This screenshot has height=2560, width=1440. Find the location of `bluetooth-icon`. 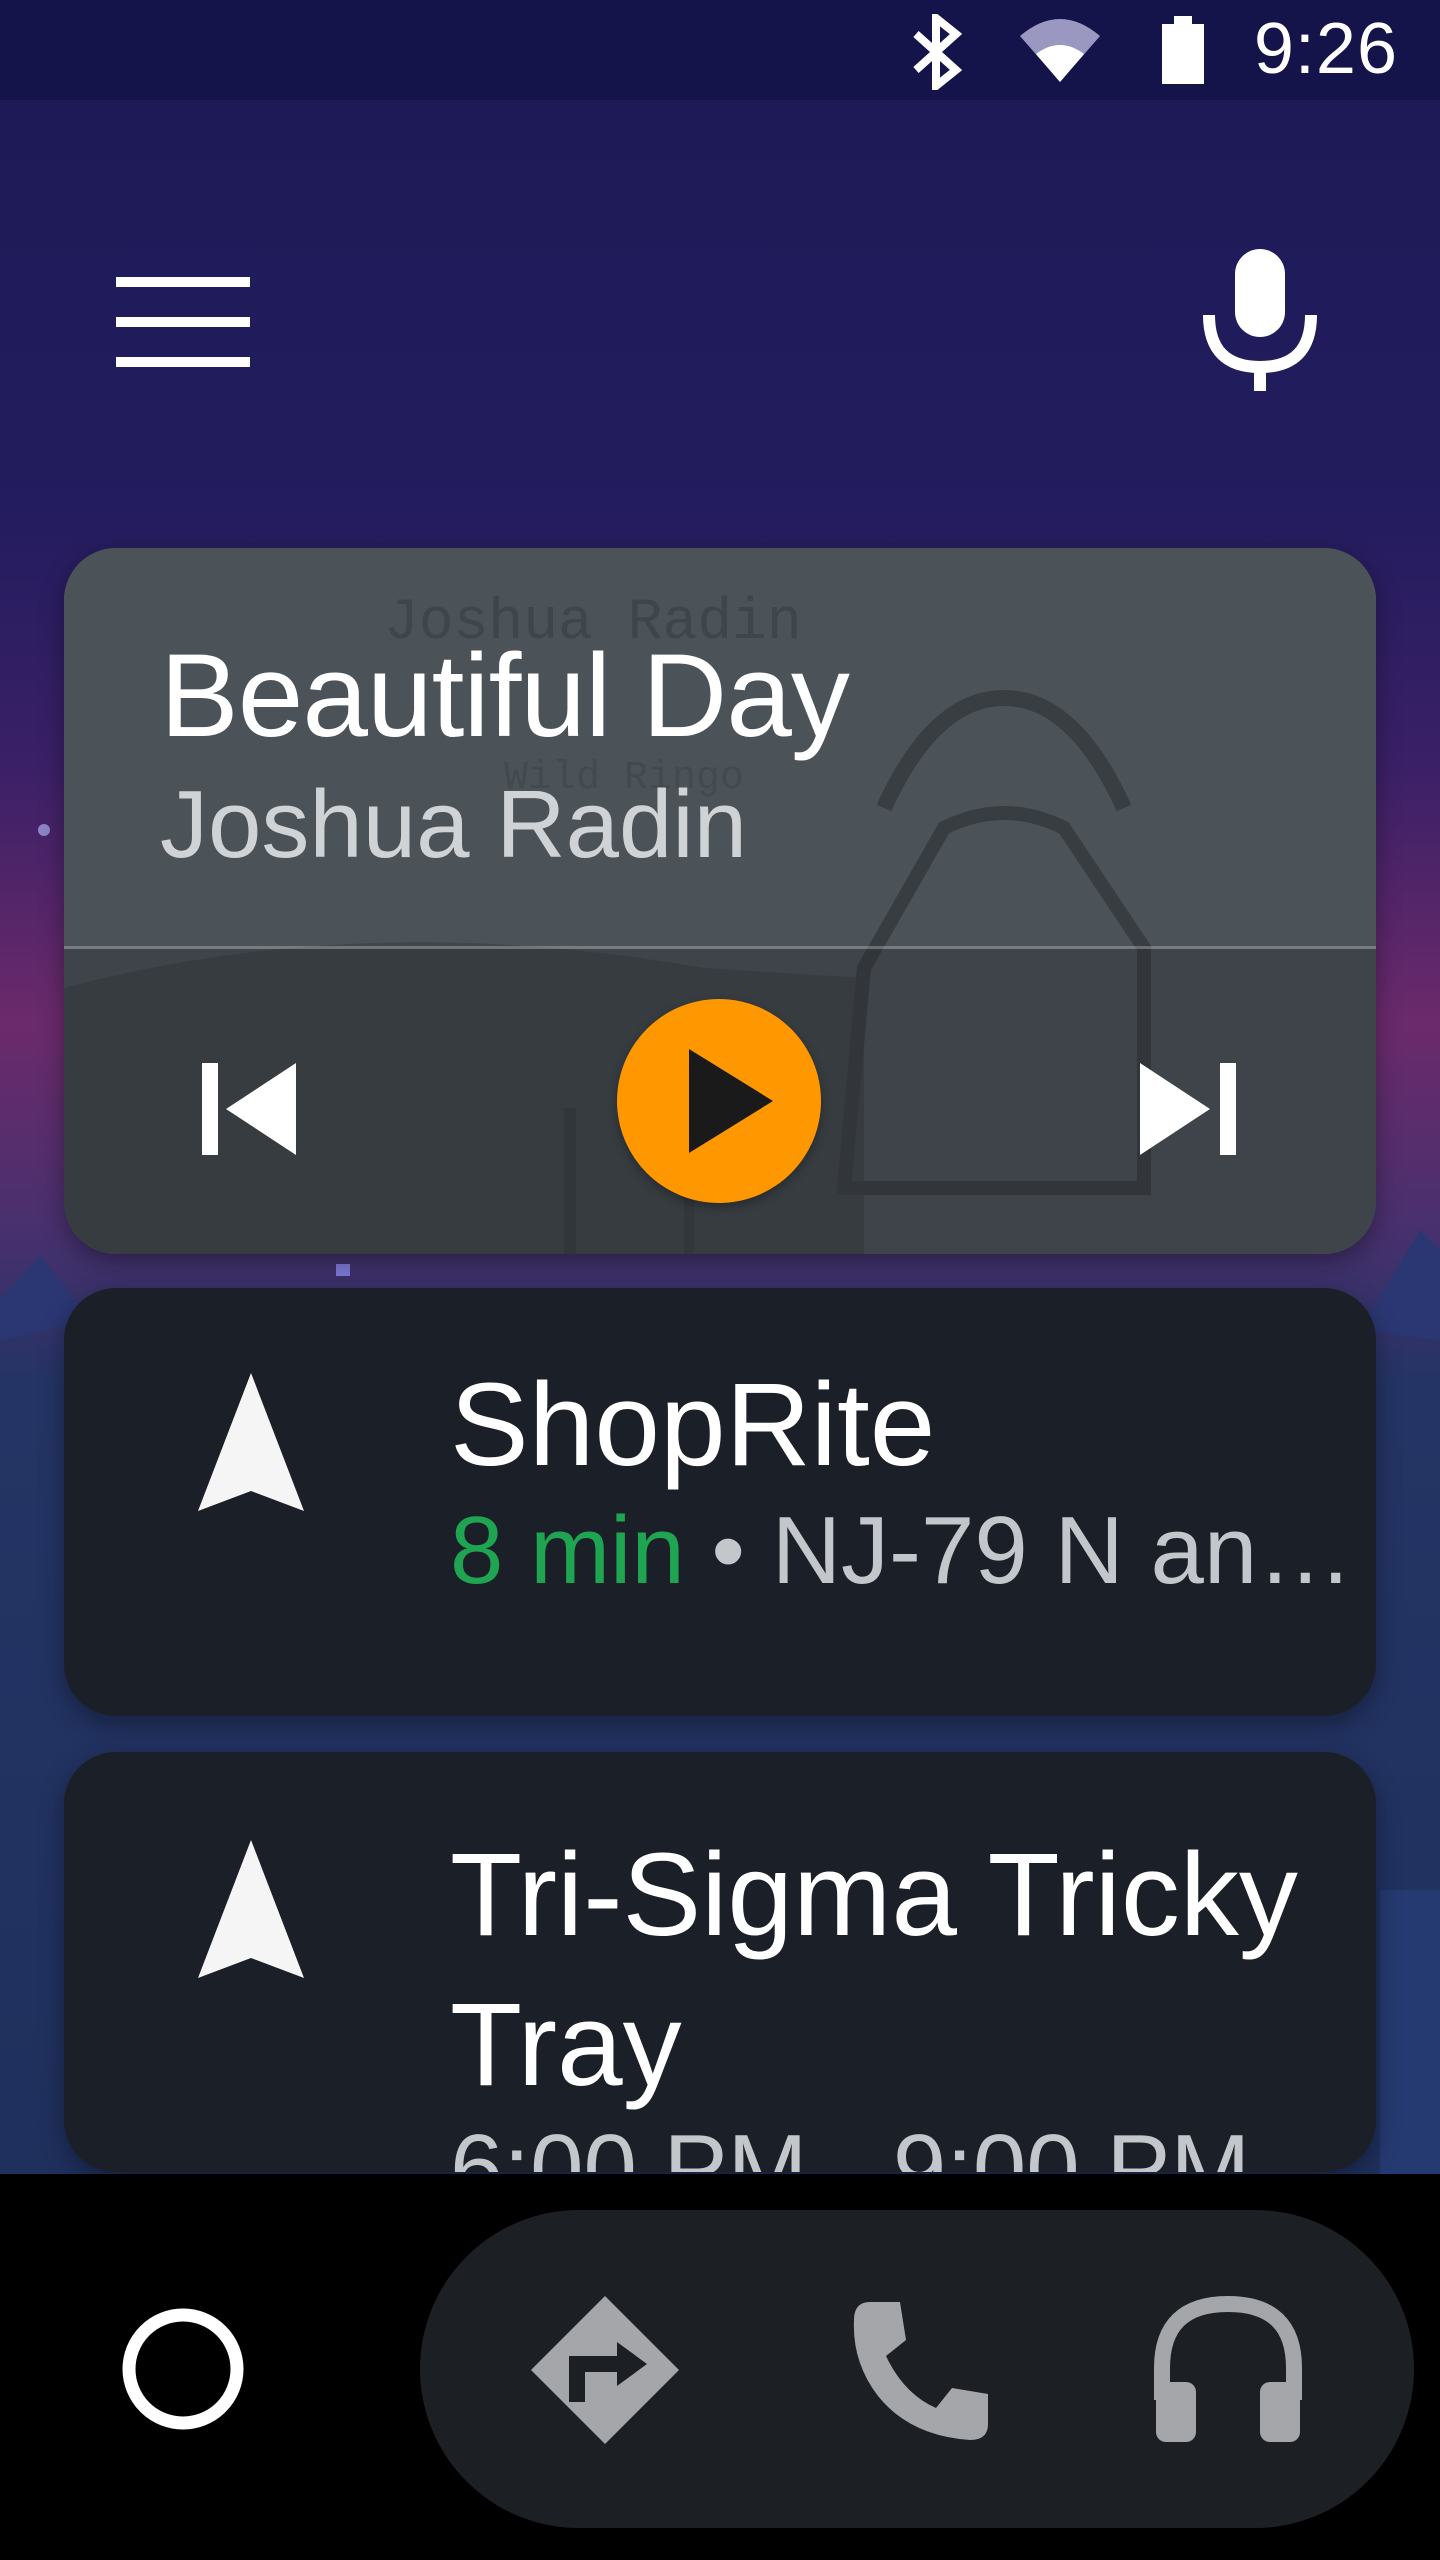

bluetooth-icon is located at coordinates (938, 52).